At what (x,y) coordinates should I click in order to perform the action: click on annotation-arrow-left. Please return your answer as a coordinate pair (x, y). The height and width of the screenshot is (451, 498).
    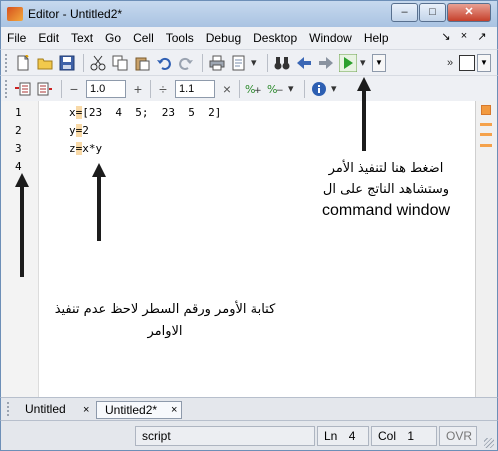
    Looking at the image, I should click on (22, 225).